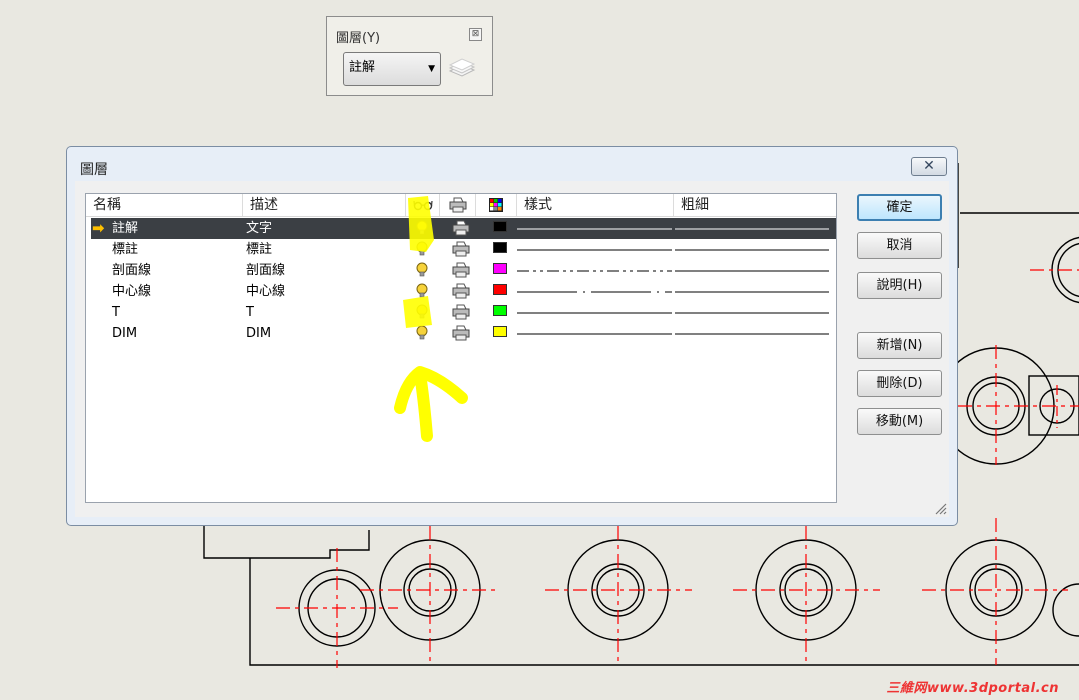 The height and width of the screenshot is (700, 1079). I want to click on list-header: 名稱 描述 樣式 粗細, so click(461, 205).